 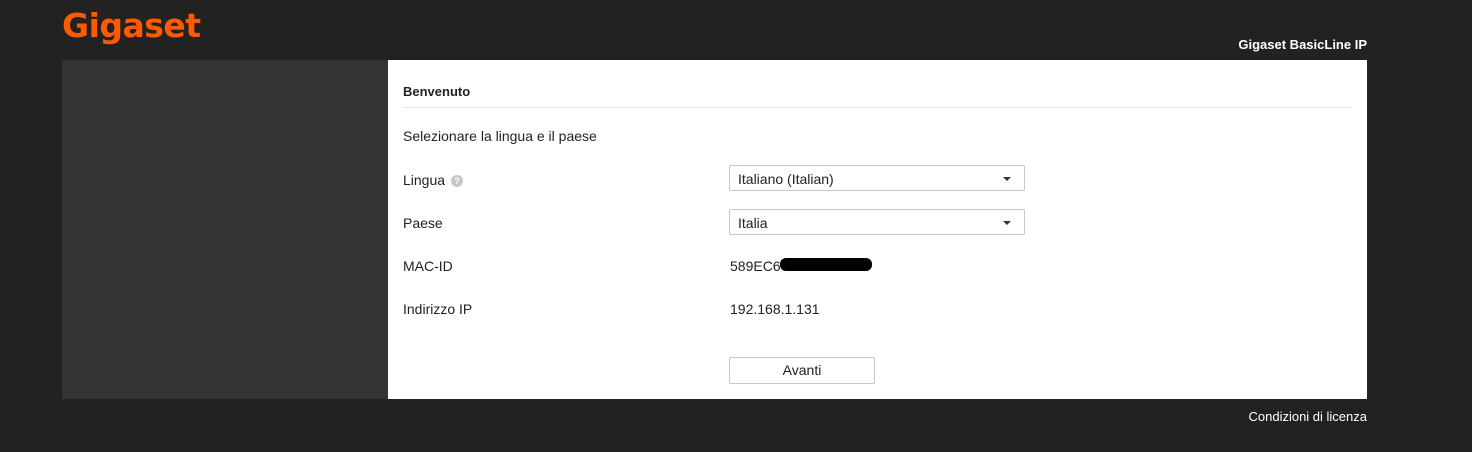 What do you see at coordinates (877, 107) in the screenshot?
I see `divider` at bounding box center [877, 107].